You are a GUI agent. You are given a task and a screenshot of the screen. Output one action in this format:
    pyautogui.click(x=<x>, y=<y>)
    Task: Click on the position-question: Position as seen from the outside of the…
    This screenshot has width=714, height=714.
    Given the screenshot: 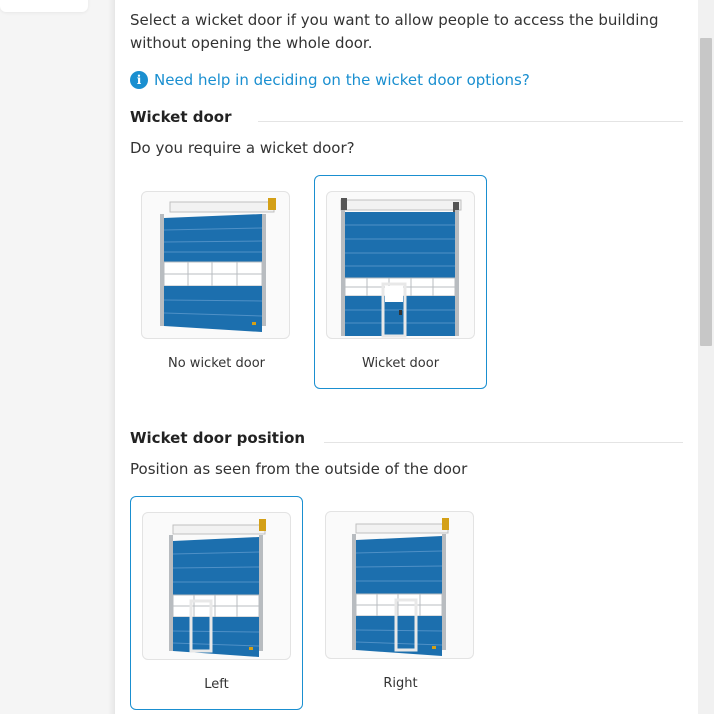 What is the action you would take?
    pyautogui.click(x=299, y=469)
    